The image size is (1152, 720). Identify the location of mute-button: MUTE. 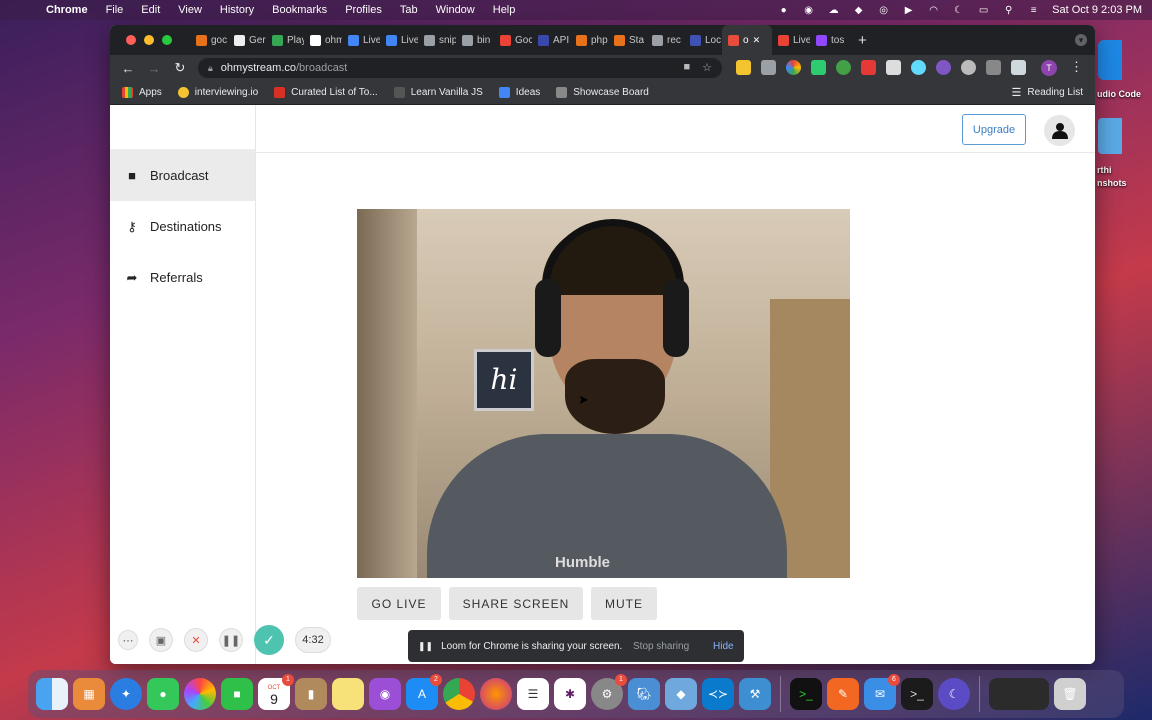
(624, 603).